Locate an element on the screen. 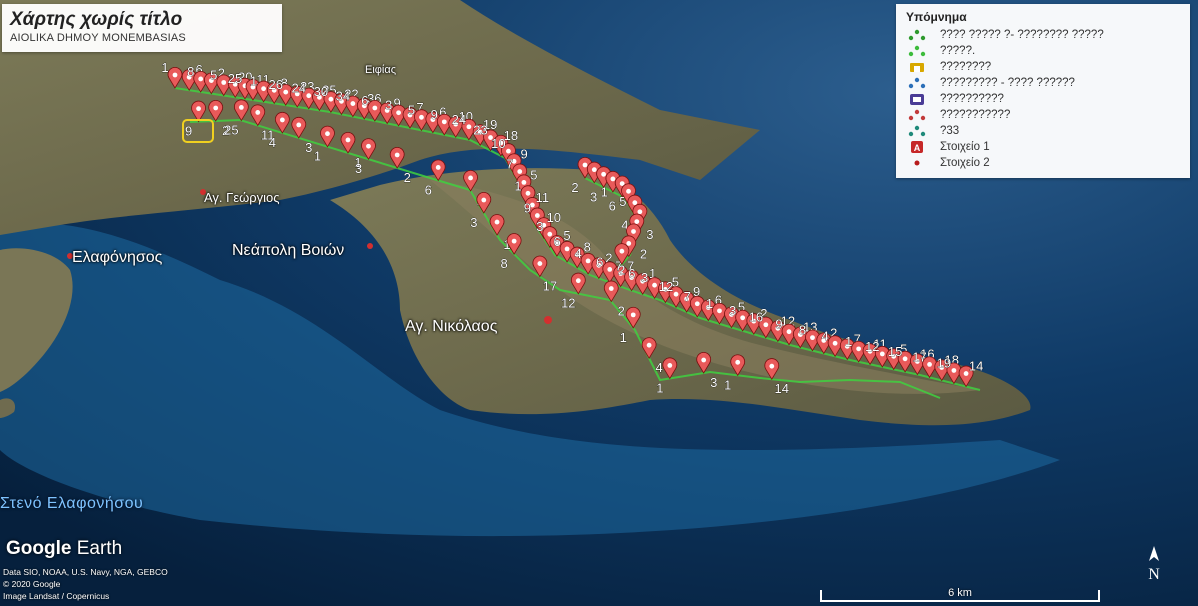 Image resolution: width=1198 pixels, height=606 pixels. legend-item: ????????? - ???? ?????? is located at coordinates (1043, 83).